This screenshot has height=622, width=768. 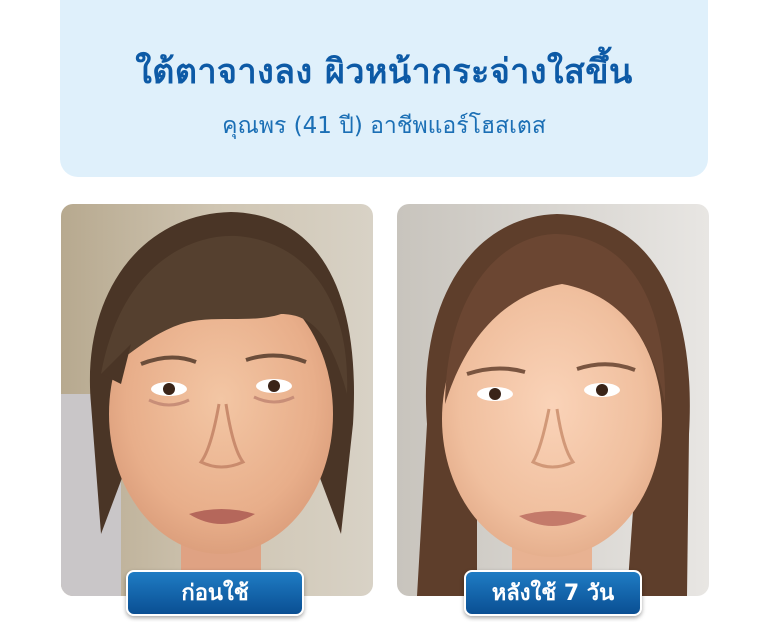 What do you see at coordinates (215, 593) in the screenshot?
I see `before-label: ก่อนใช้` at bounding box center [215, 593].